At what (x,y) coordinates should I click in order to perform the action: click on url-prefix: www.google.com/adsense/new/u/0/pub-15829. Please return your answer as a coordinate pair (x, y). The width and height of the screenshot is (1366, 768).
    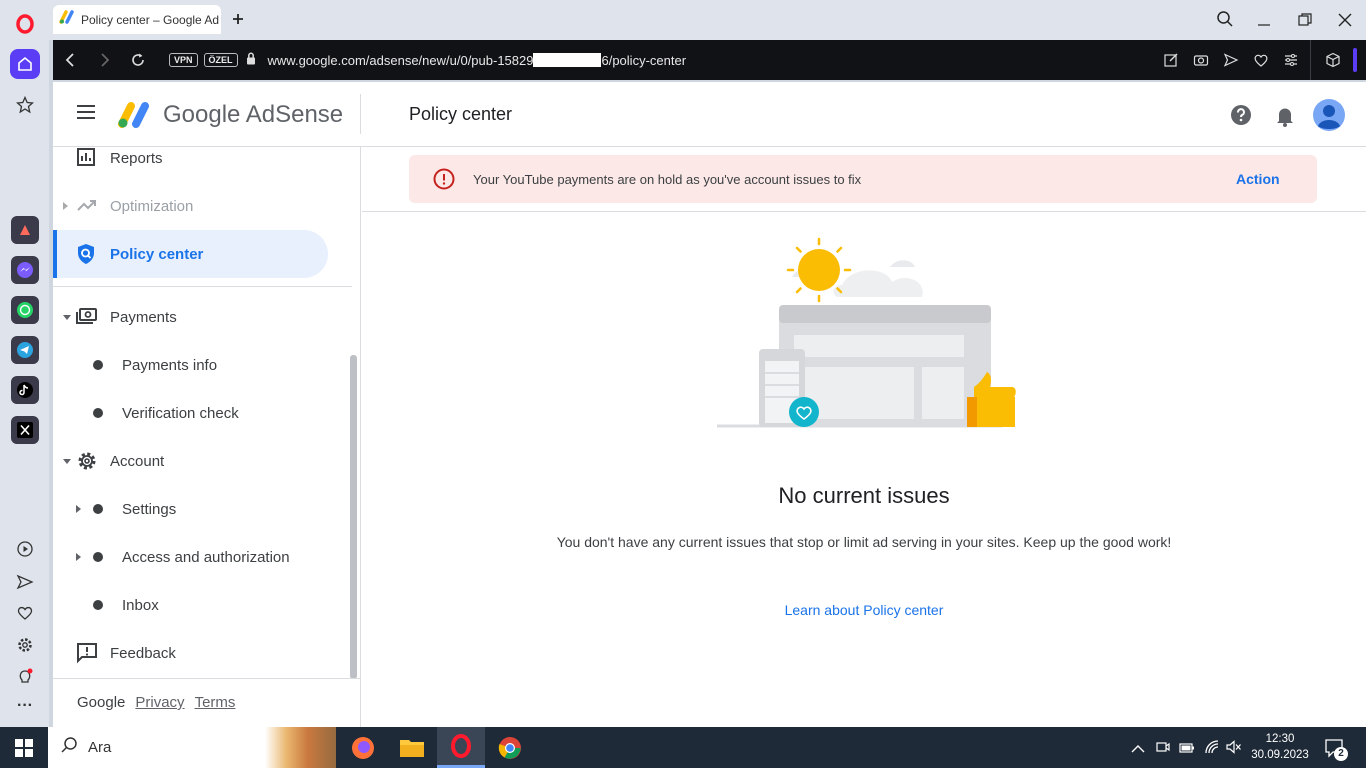
    Looking at the image, I should click on (400, 60).